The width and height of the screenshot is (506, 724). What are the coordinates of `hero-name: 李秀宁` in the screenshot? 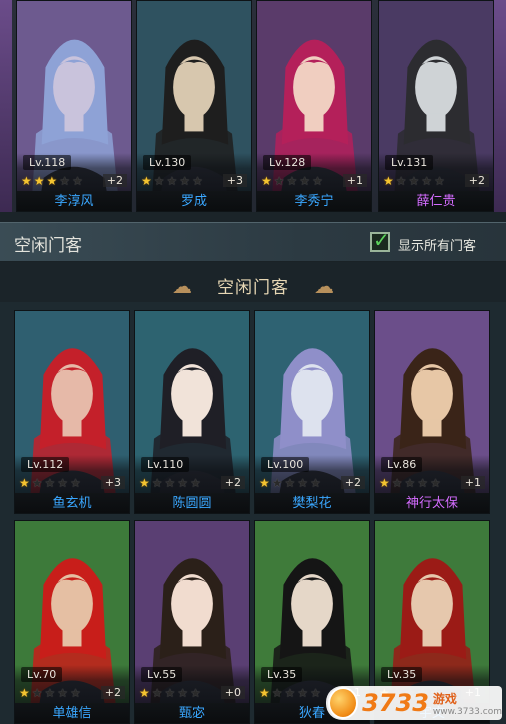 It's located at (314, 201).